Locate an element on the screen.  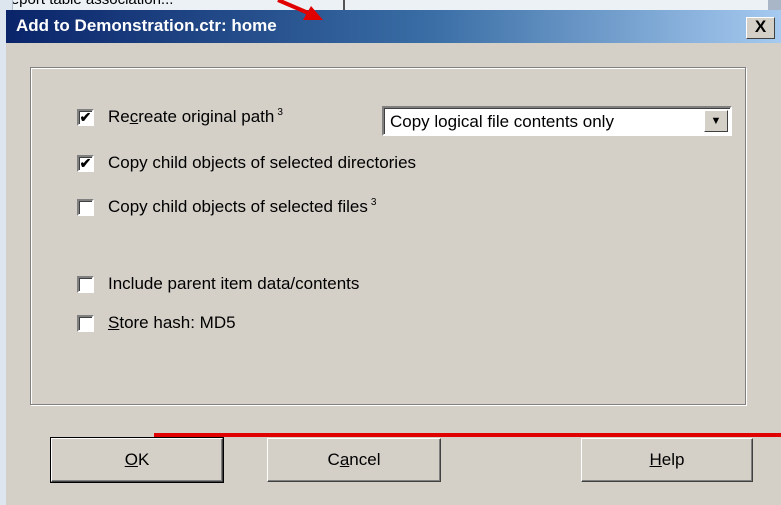
include-parent-data-label: Include parent item data/contents is located at coordinates (234, 283).